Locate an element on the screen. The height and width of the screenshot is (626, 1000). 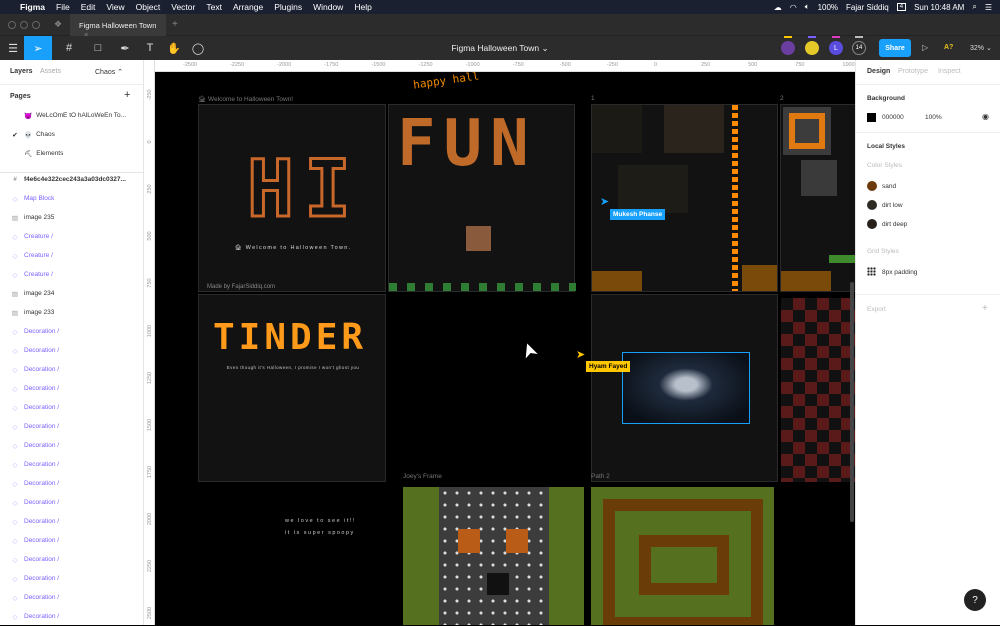
frame-checker is located at coordinates (818, 390).